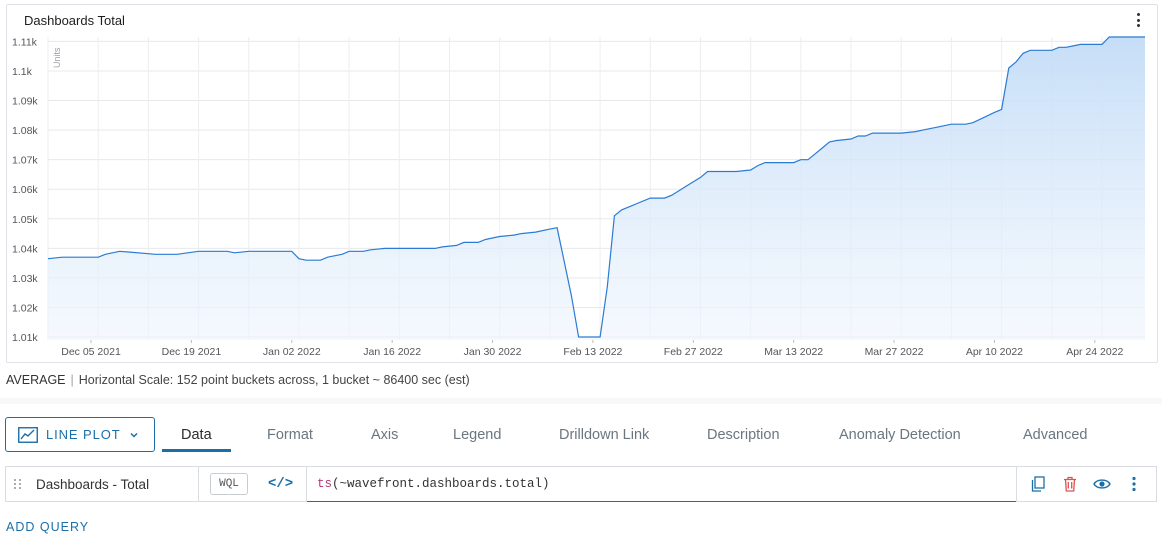 The width and height of the screenshot is (1162, 546). I want to click on wql-badge: WQL, so click(229, 484).